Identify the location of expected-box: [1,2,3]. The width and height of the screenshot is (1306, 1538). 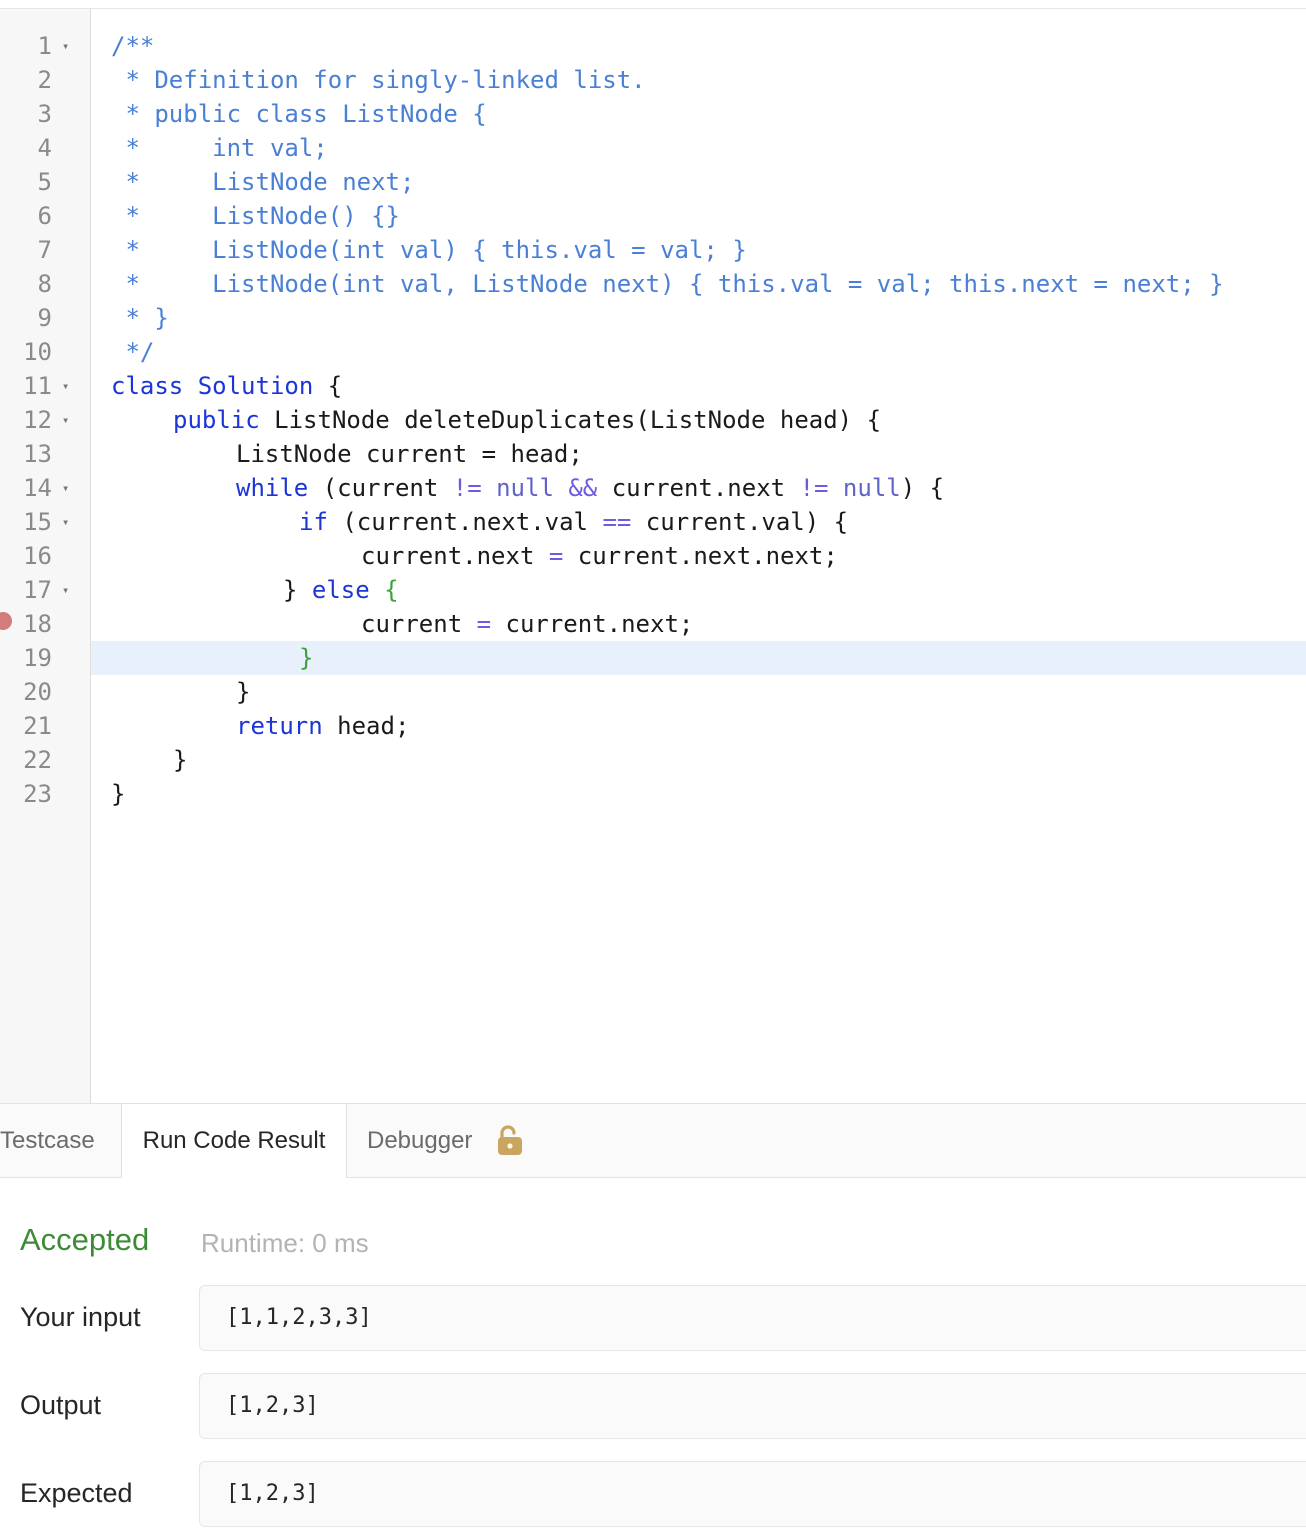
(752, 1494).